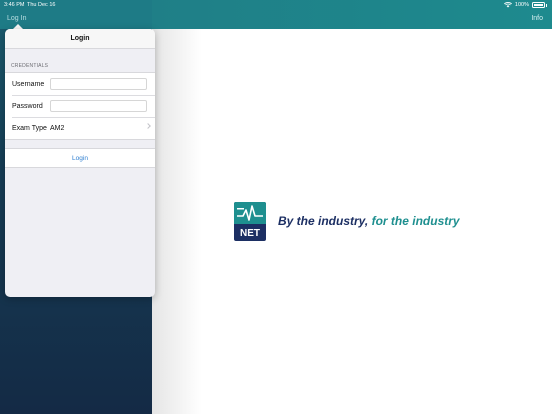 Image resolution: width=552 pixels, height=414 pixels. Describe the element at coordinates (538, 5) in the screenshot. I see `battery-icon` at that location.